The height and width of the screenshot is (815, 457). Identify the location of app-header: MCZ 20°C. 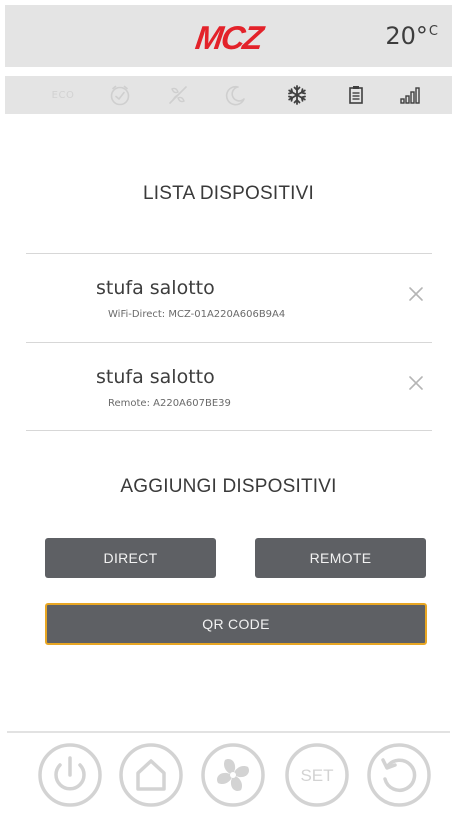
(228, 36).